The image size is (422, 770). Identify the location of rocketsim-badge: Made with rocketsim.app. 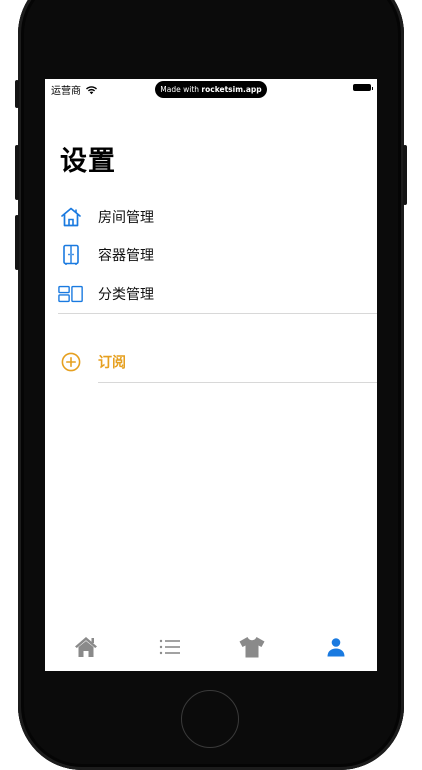
(211, 89).